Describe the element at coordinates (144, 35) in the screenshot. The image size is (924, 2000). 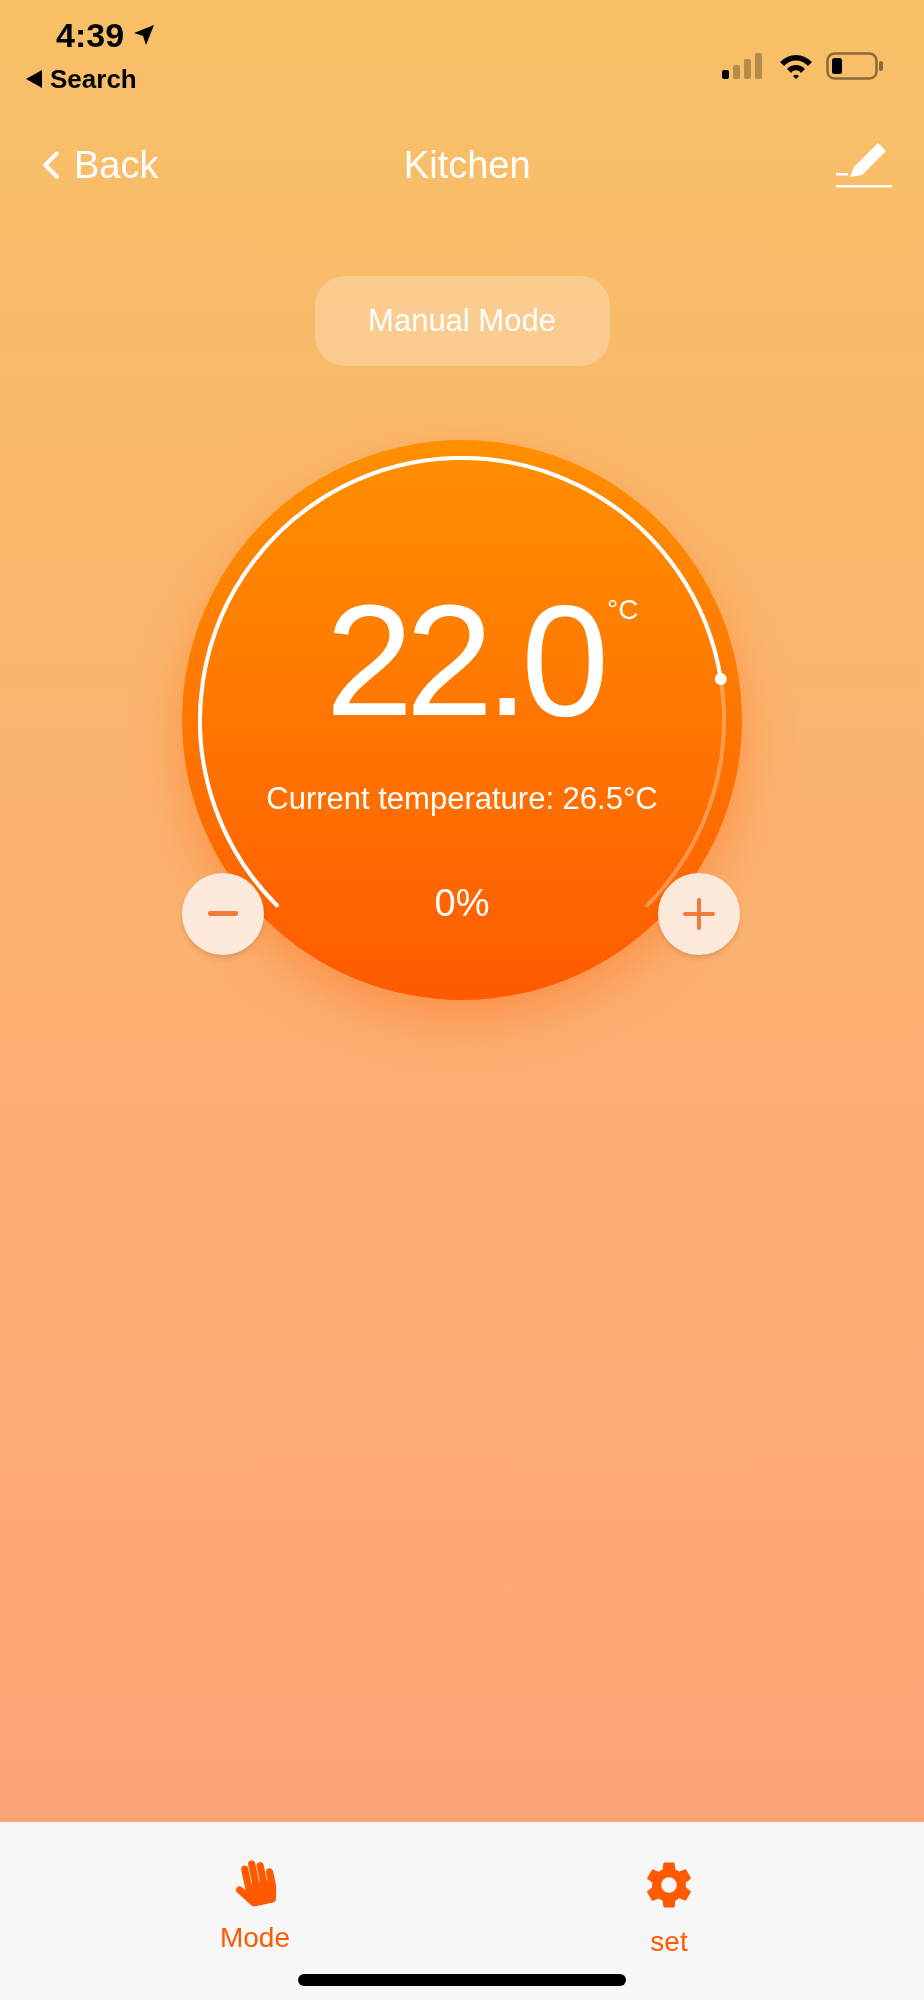
I see `location-arrow-icon` at that location.